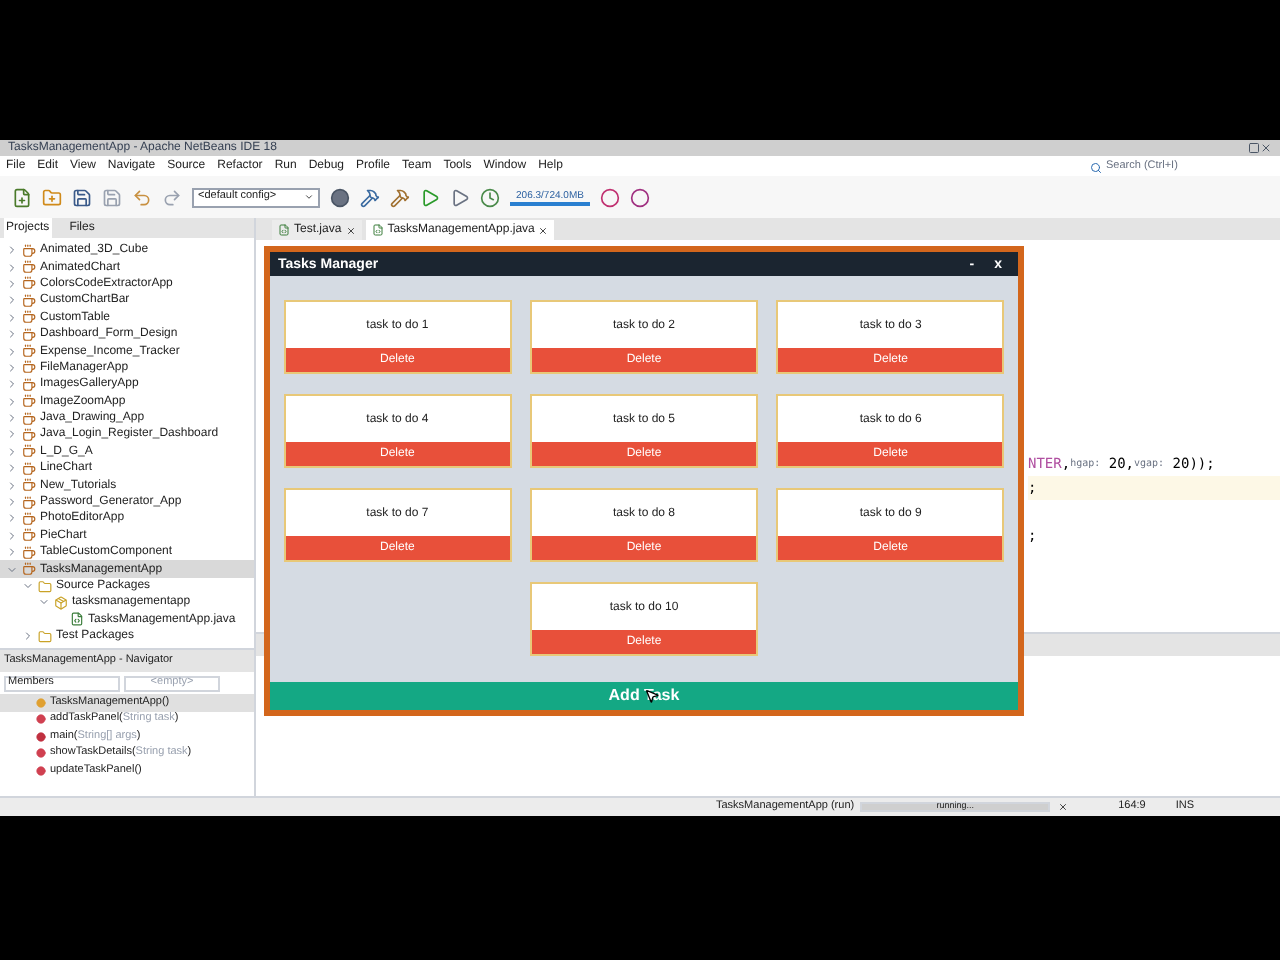  What do you see at coordinates (52, 197) in the screenshot?
I see `new-folder-icon` at bounding box center [52, 197].